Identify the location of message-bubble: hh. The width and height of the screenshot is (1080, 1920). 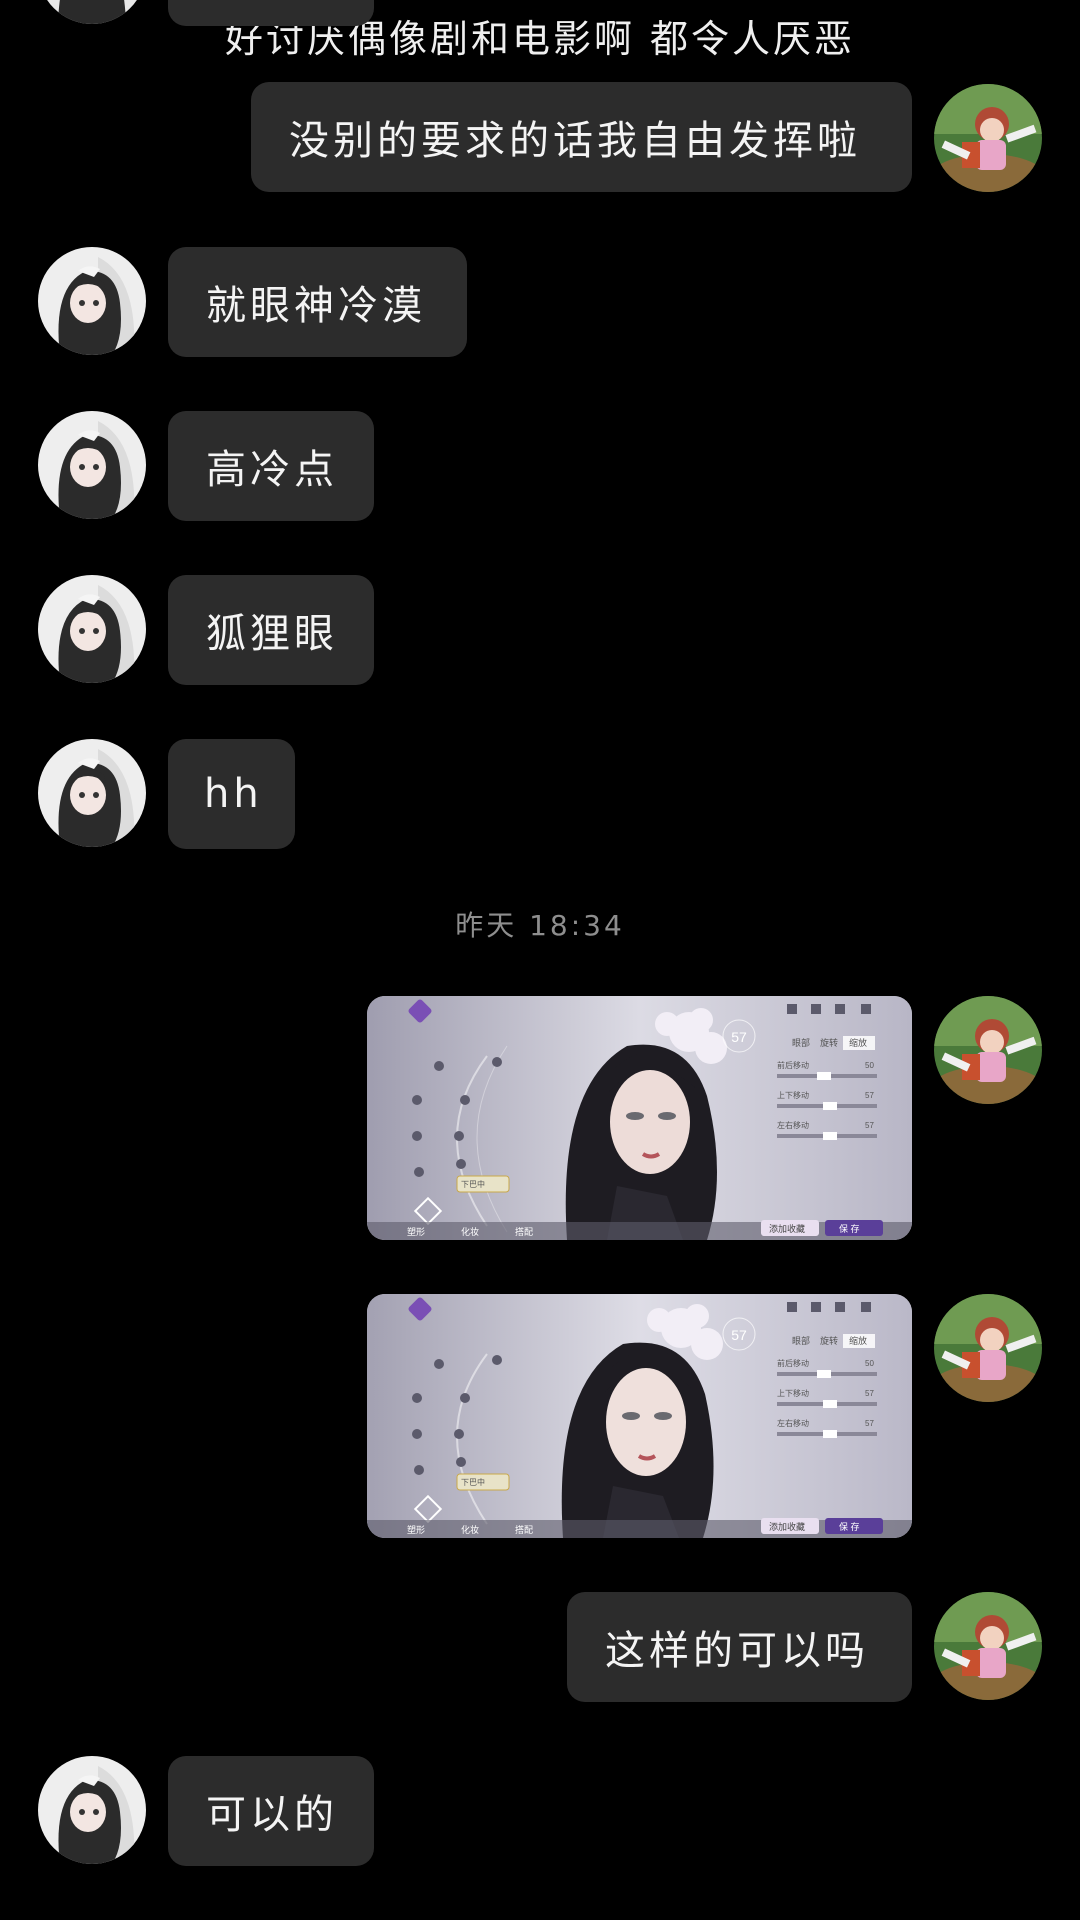
(231, 794).